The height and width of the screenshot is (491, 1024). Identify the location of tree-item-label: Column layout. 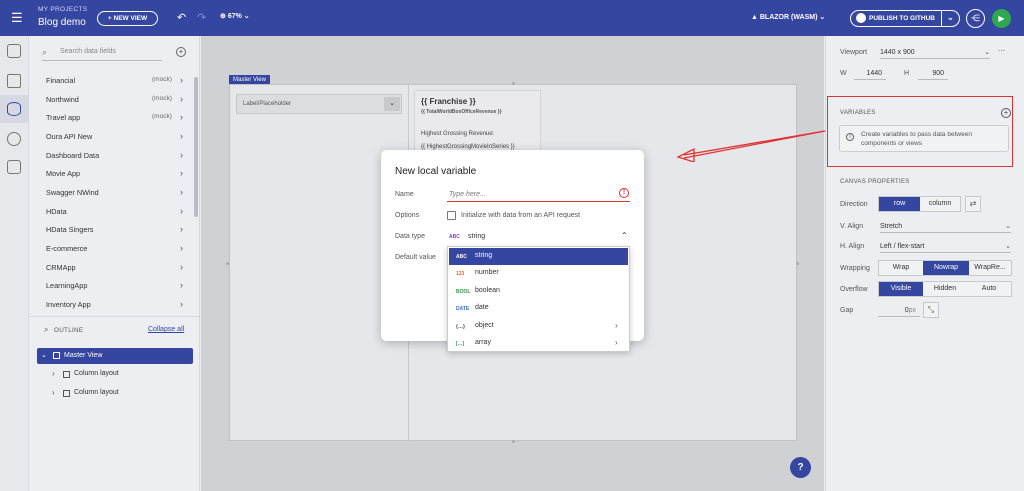
(96, 373).